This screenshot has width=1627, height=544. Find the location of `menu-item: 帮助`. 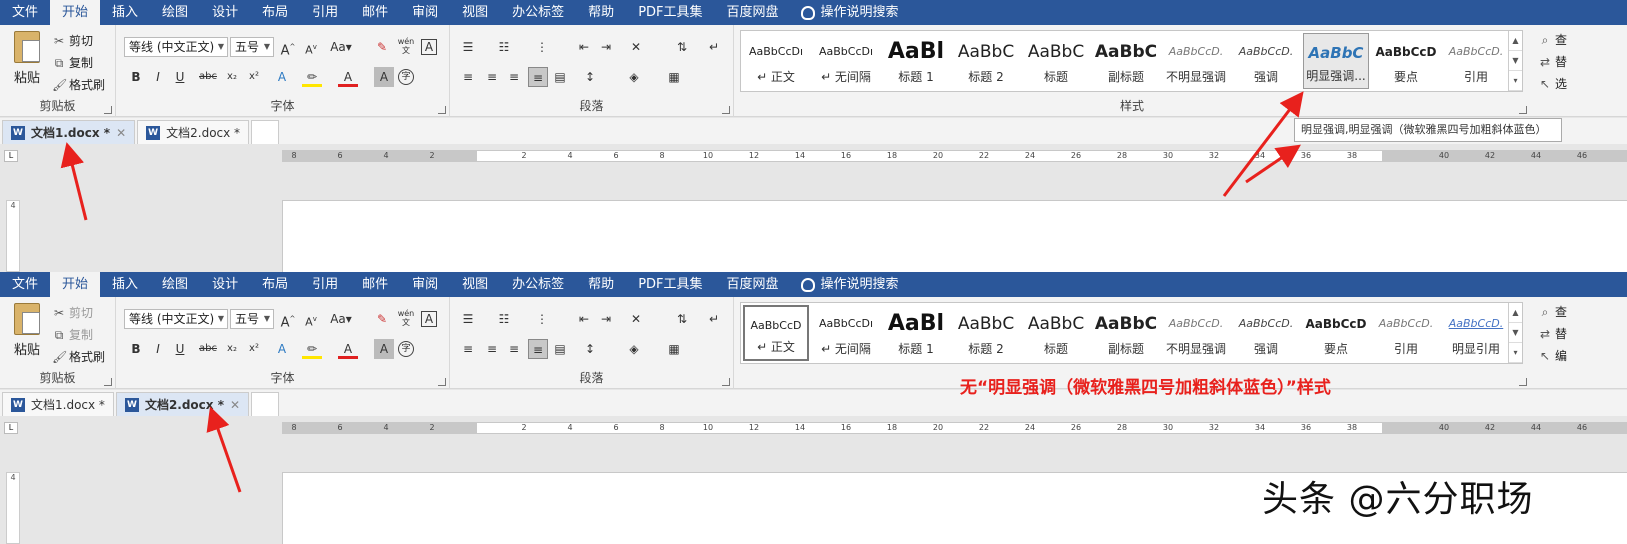

menu-item: 帮助 is located at coordinates (601, 284).